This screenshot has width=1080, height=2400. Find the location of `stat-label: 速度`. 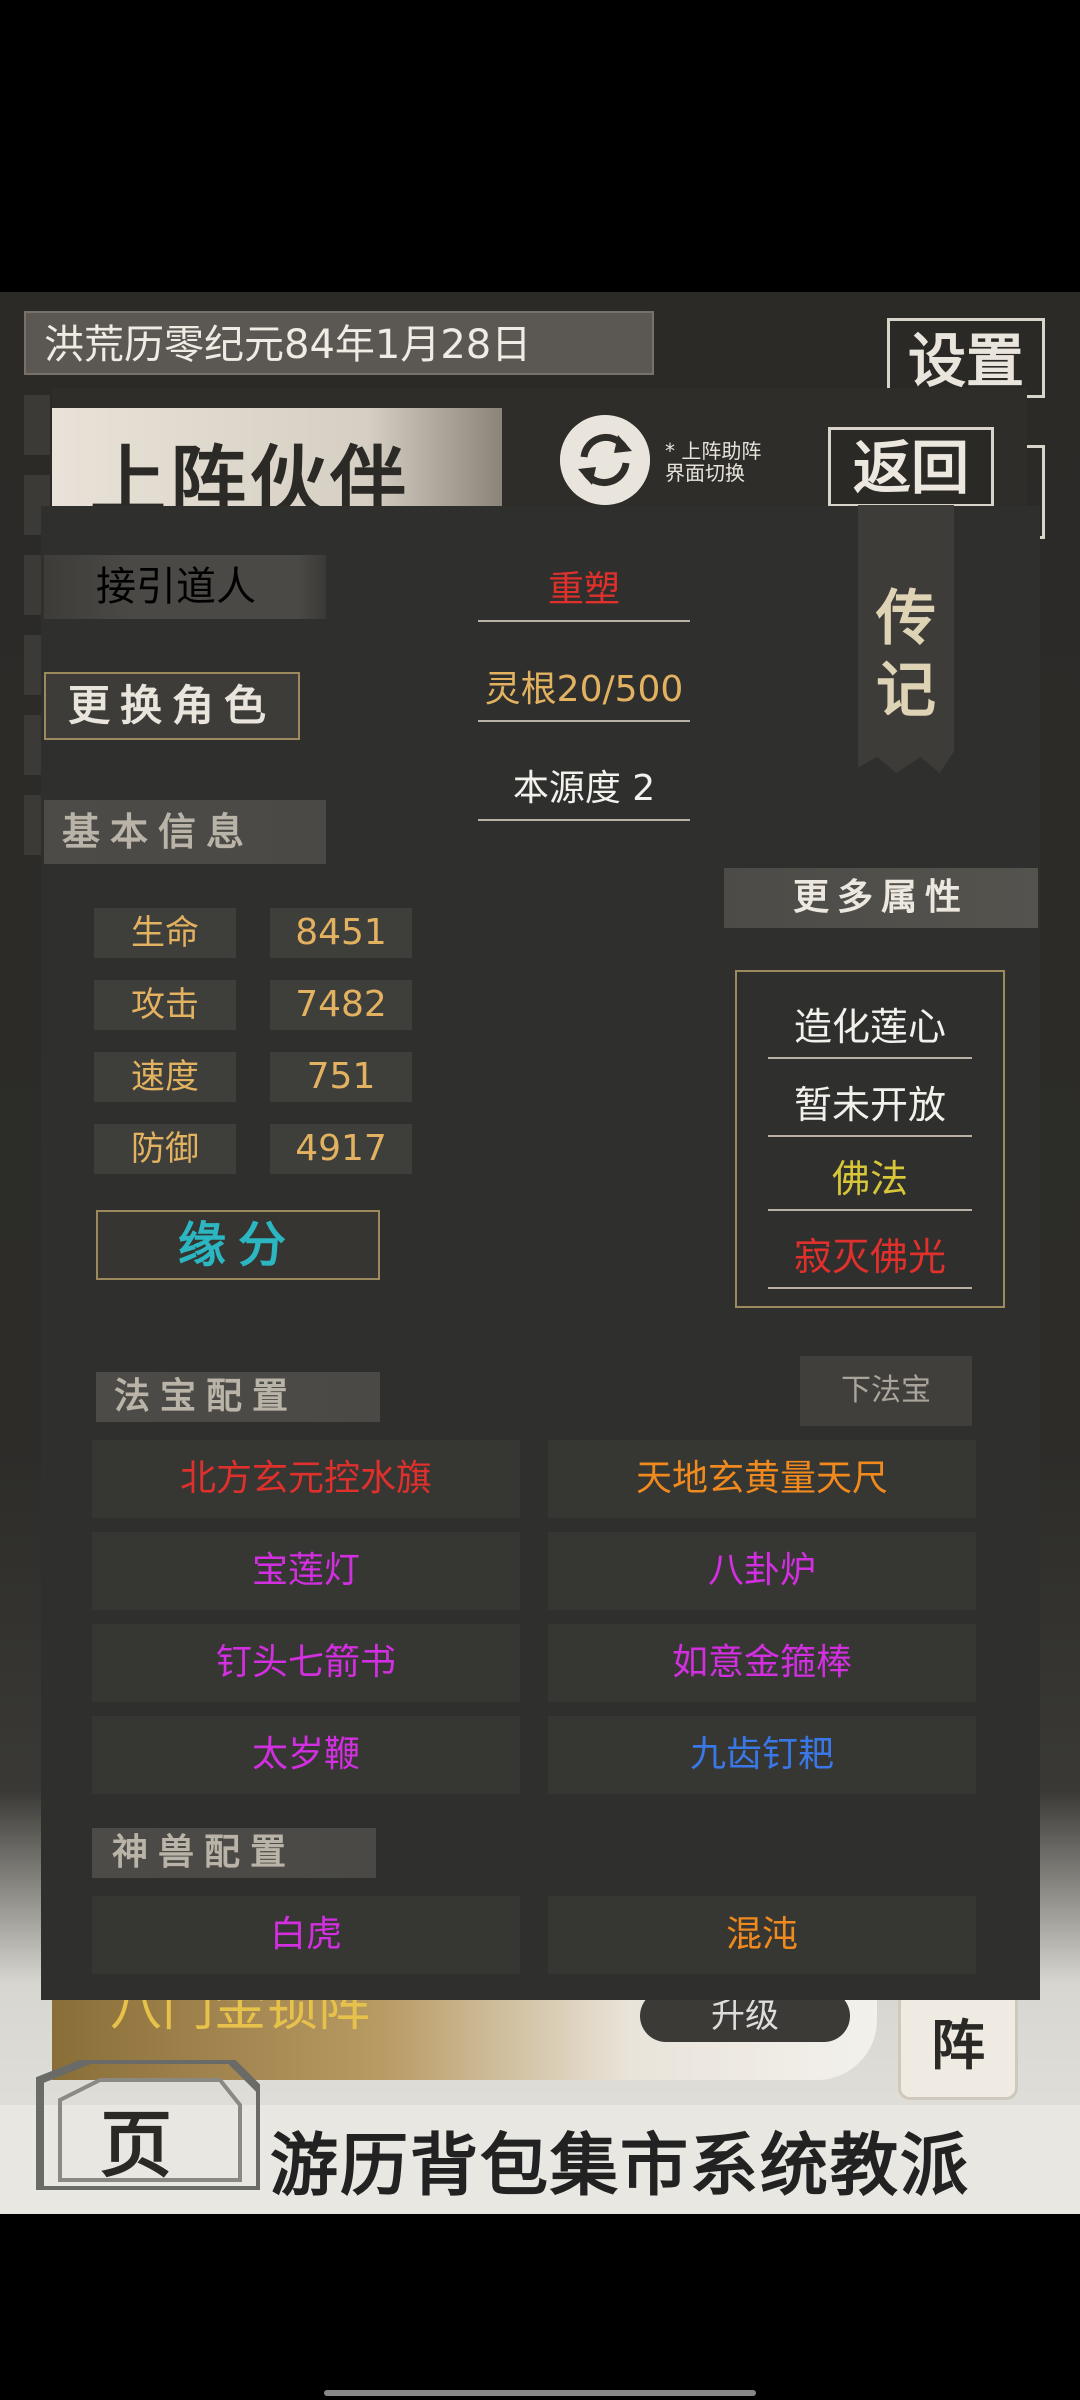

stat-label: 速度 is located at coordinates (165, 1077).